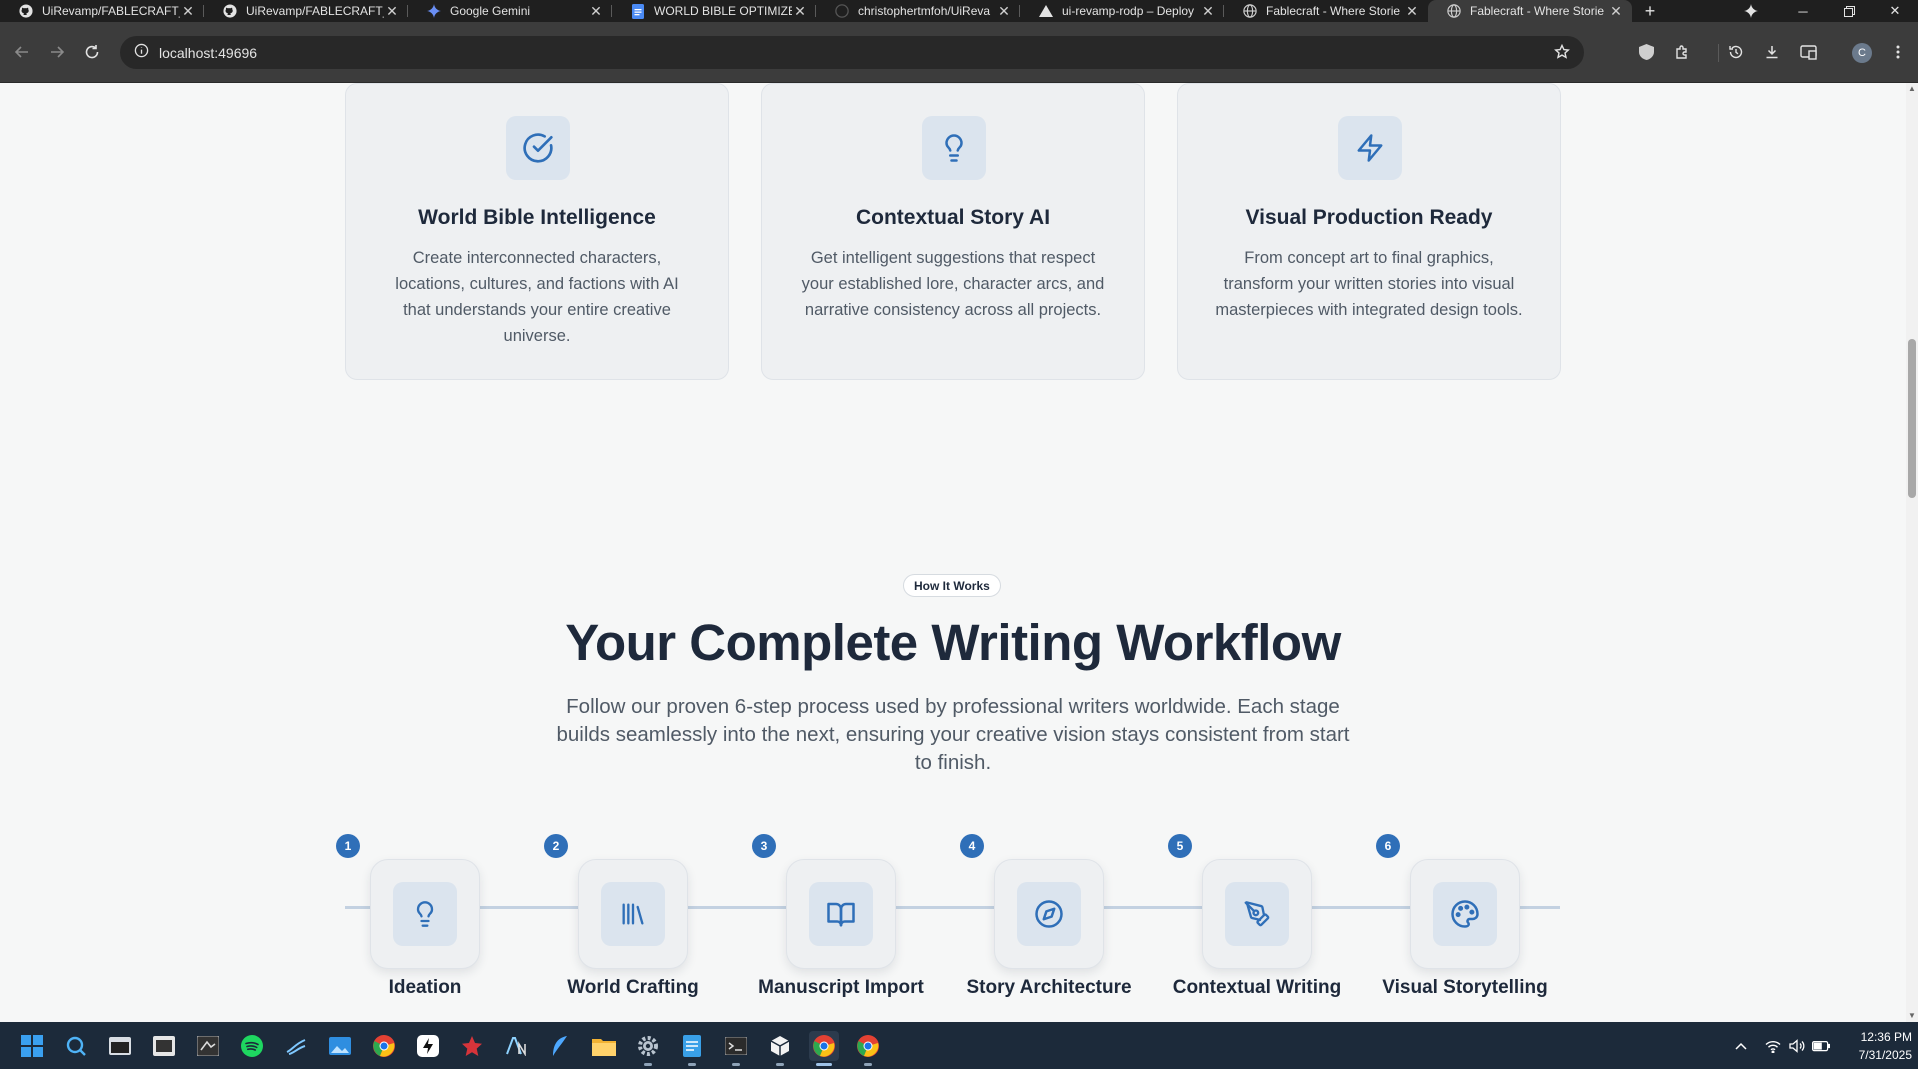 This screenshot has width=1918, height=1069. I want to click on site-info-icon, so click(141, 53).